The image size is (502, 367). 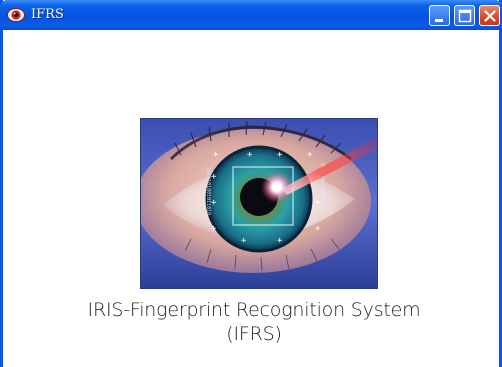 I want to click on maximize-icon, so click(x=465, y=16).